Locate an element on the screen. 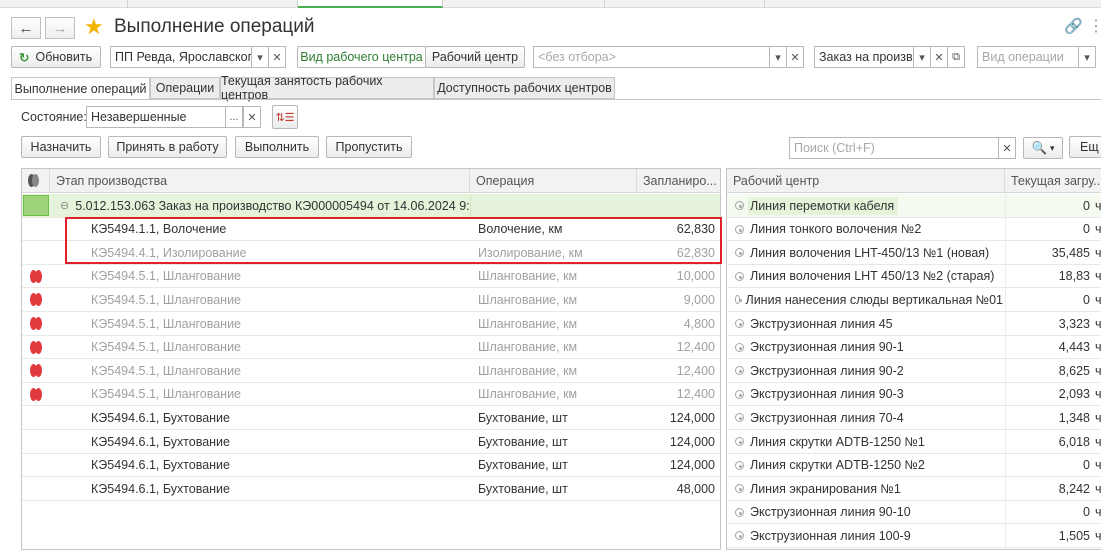  work-center-row: Экструзионная линия 90-1 4,443 ч is located at coordinates (914, 347).